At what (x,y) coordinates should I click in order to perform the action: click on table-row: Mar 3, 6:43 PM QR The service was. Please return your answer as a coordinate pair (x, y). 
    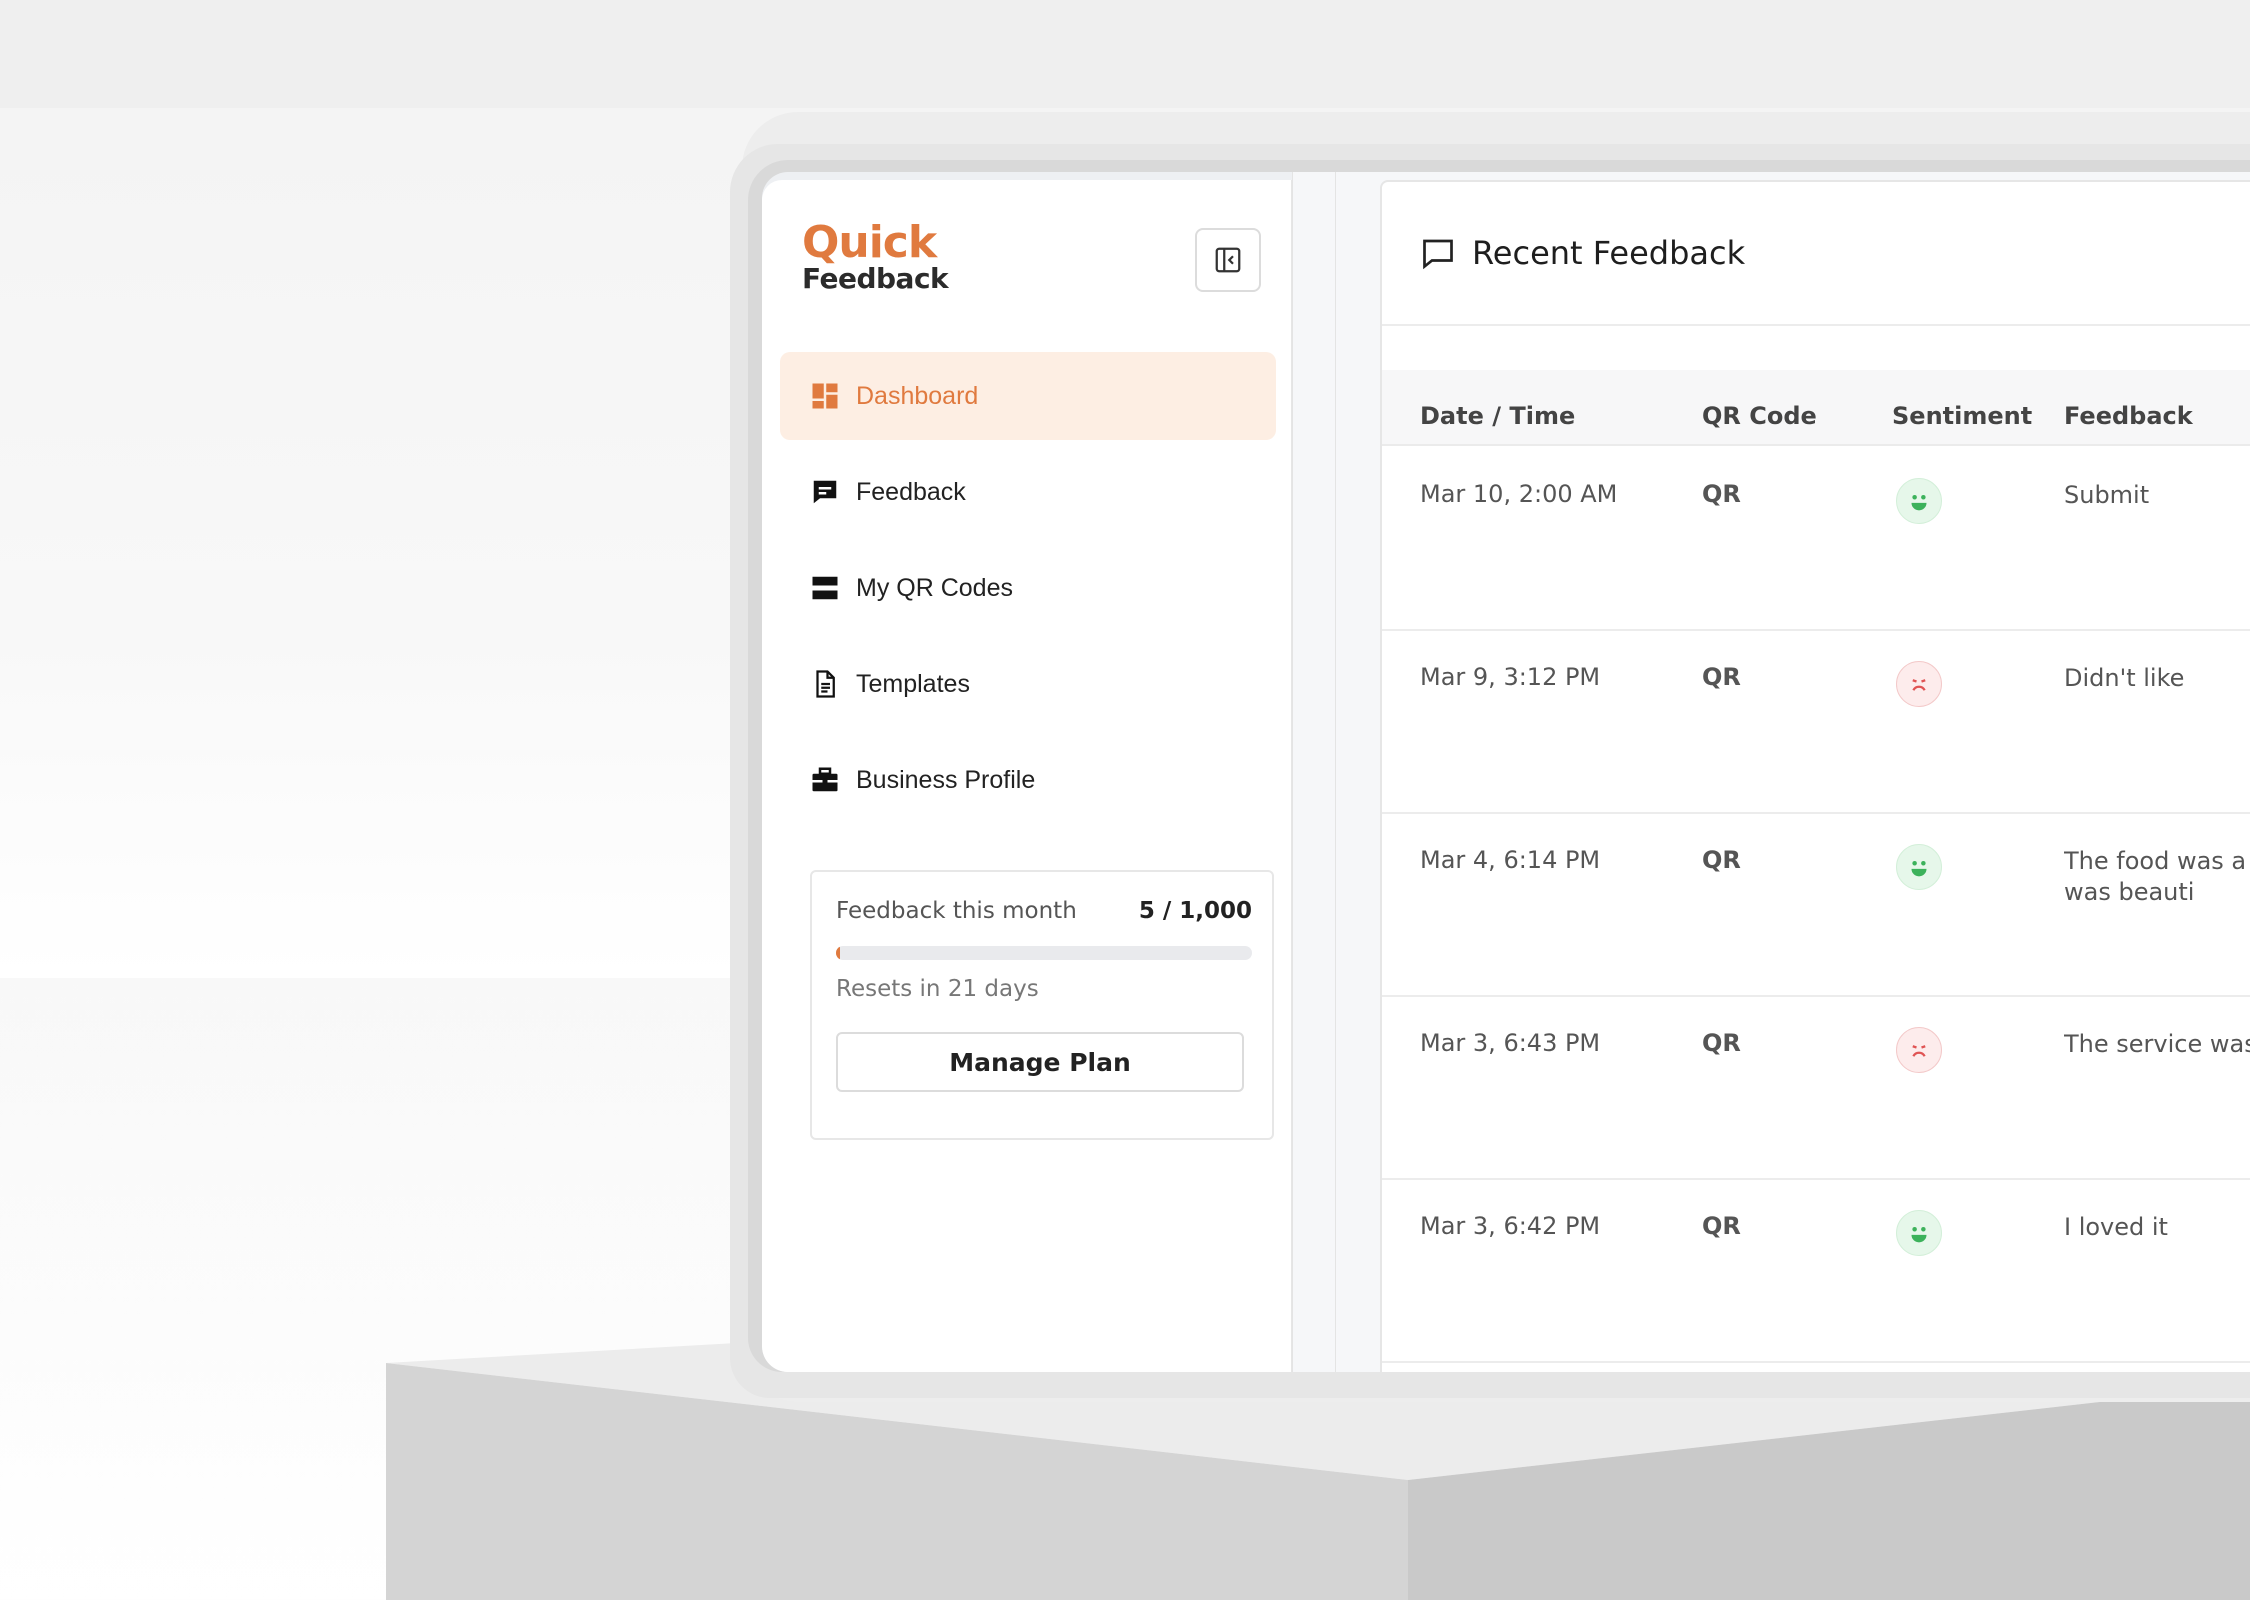
    Looking at the image, I should click on (1816, 1088).